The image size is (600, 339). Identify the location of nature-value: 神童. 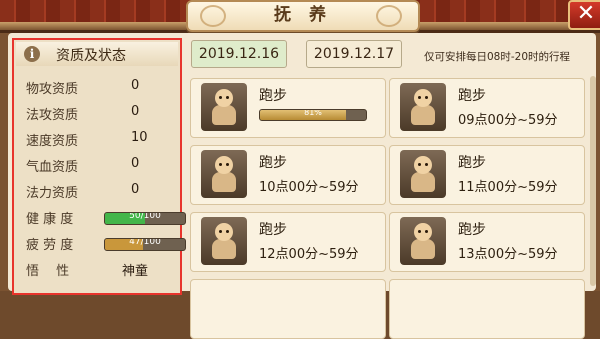
(135, 271).